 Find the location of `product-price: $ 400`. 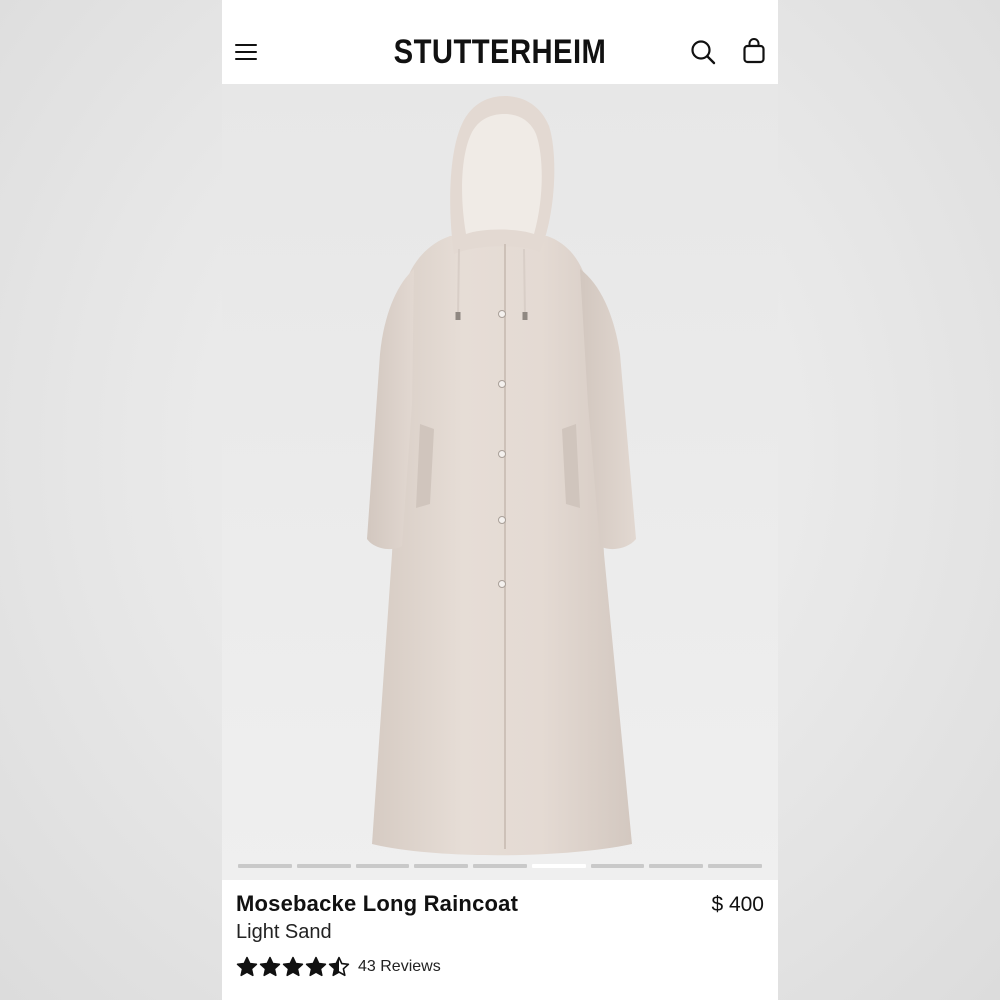

product-price: $ 400 is located at coordinates (737, 904).